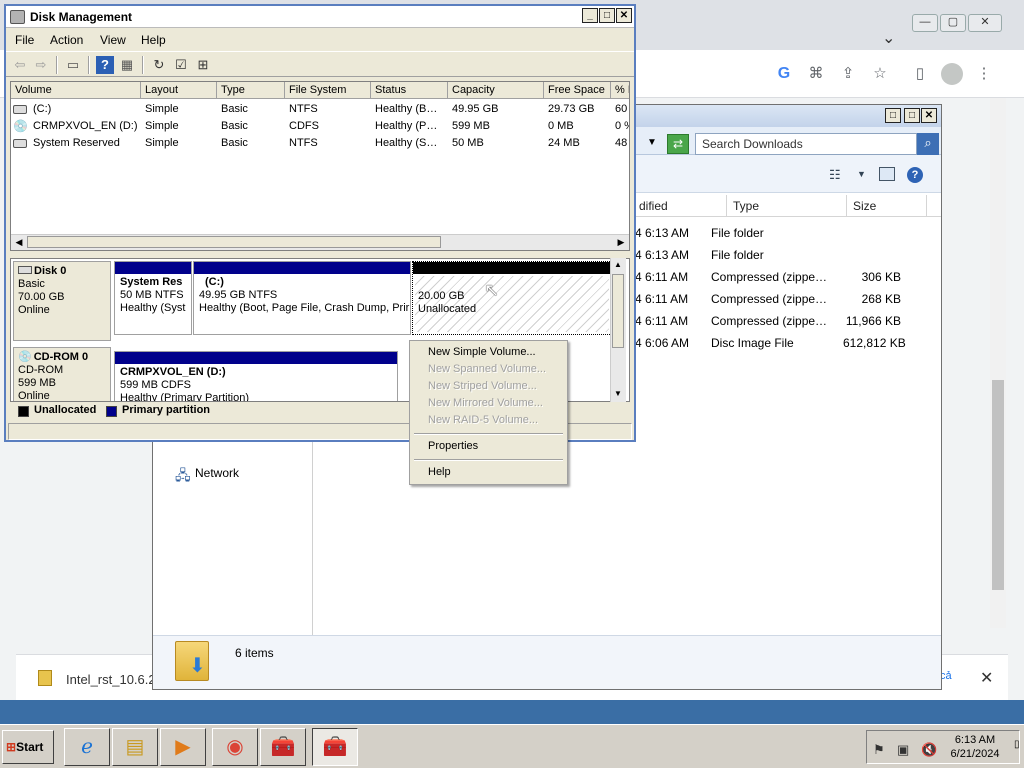 The width and height of the screenshot is (1024, 768). I want to click on scroll-up-icon: ▲, so click(618, 264).